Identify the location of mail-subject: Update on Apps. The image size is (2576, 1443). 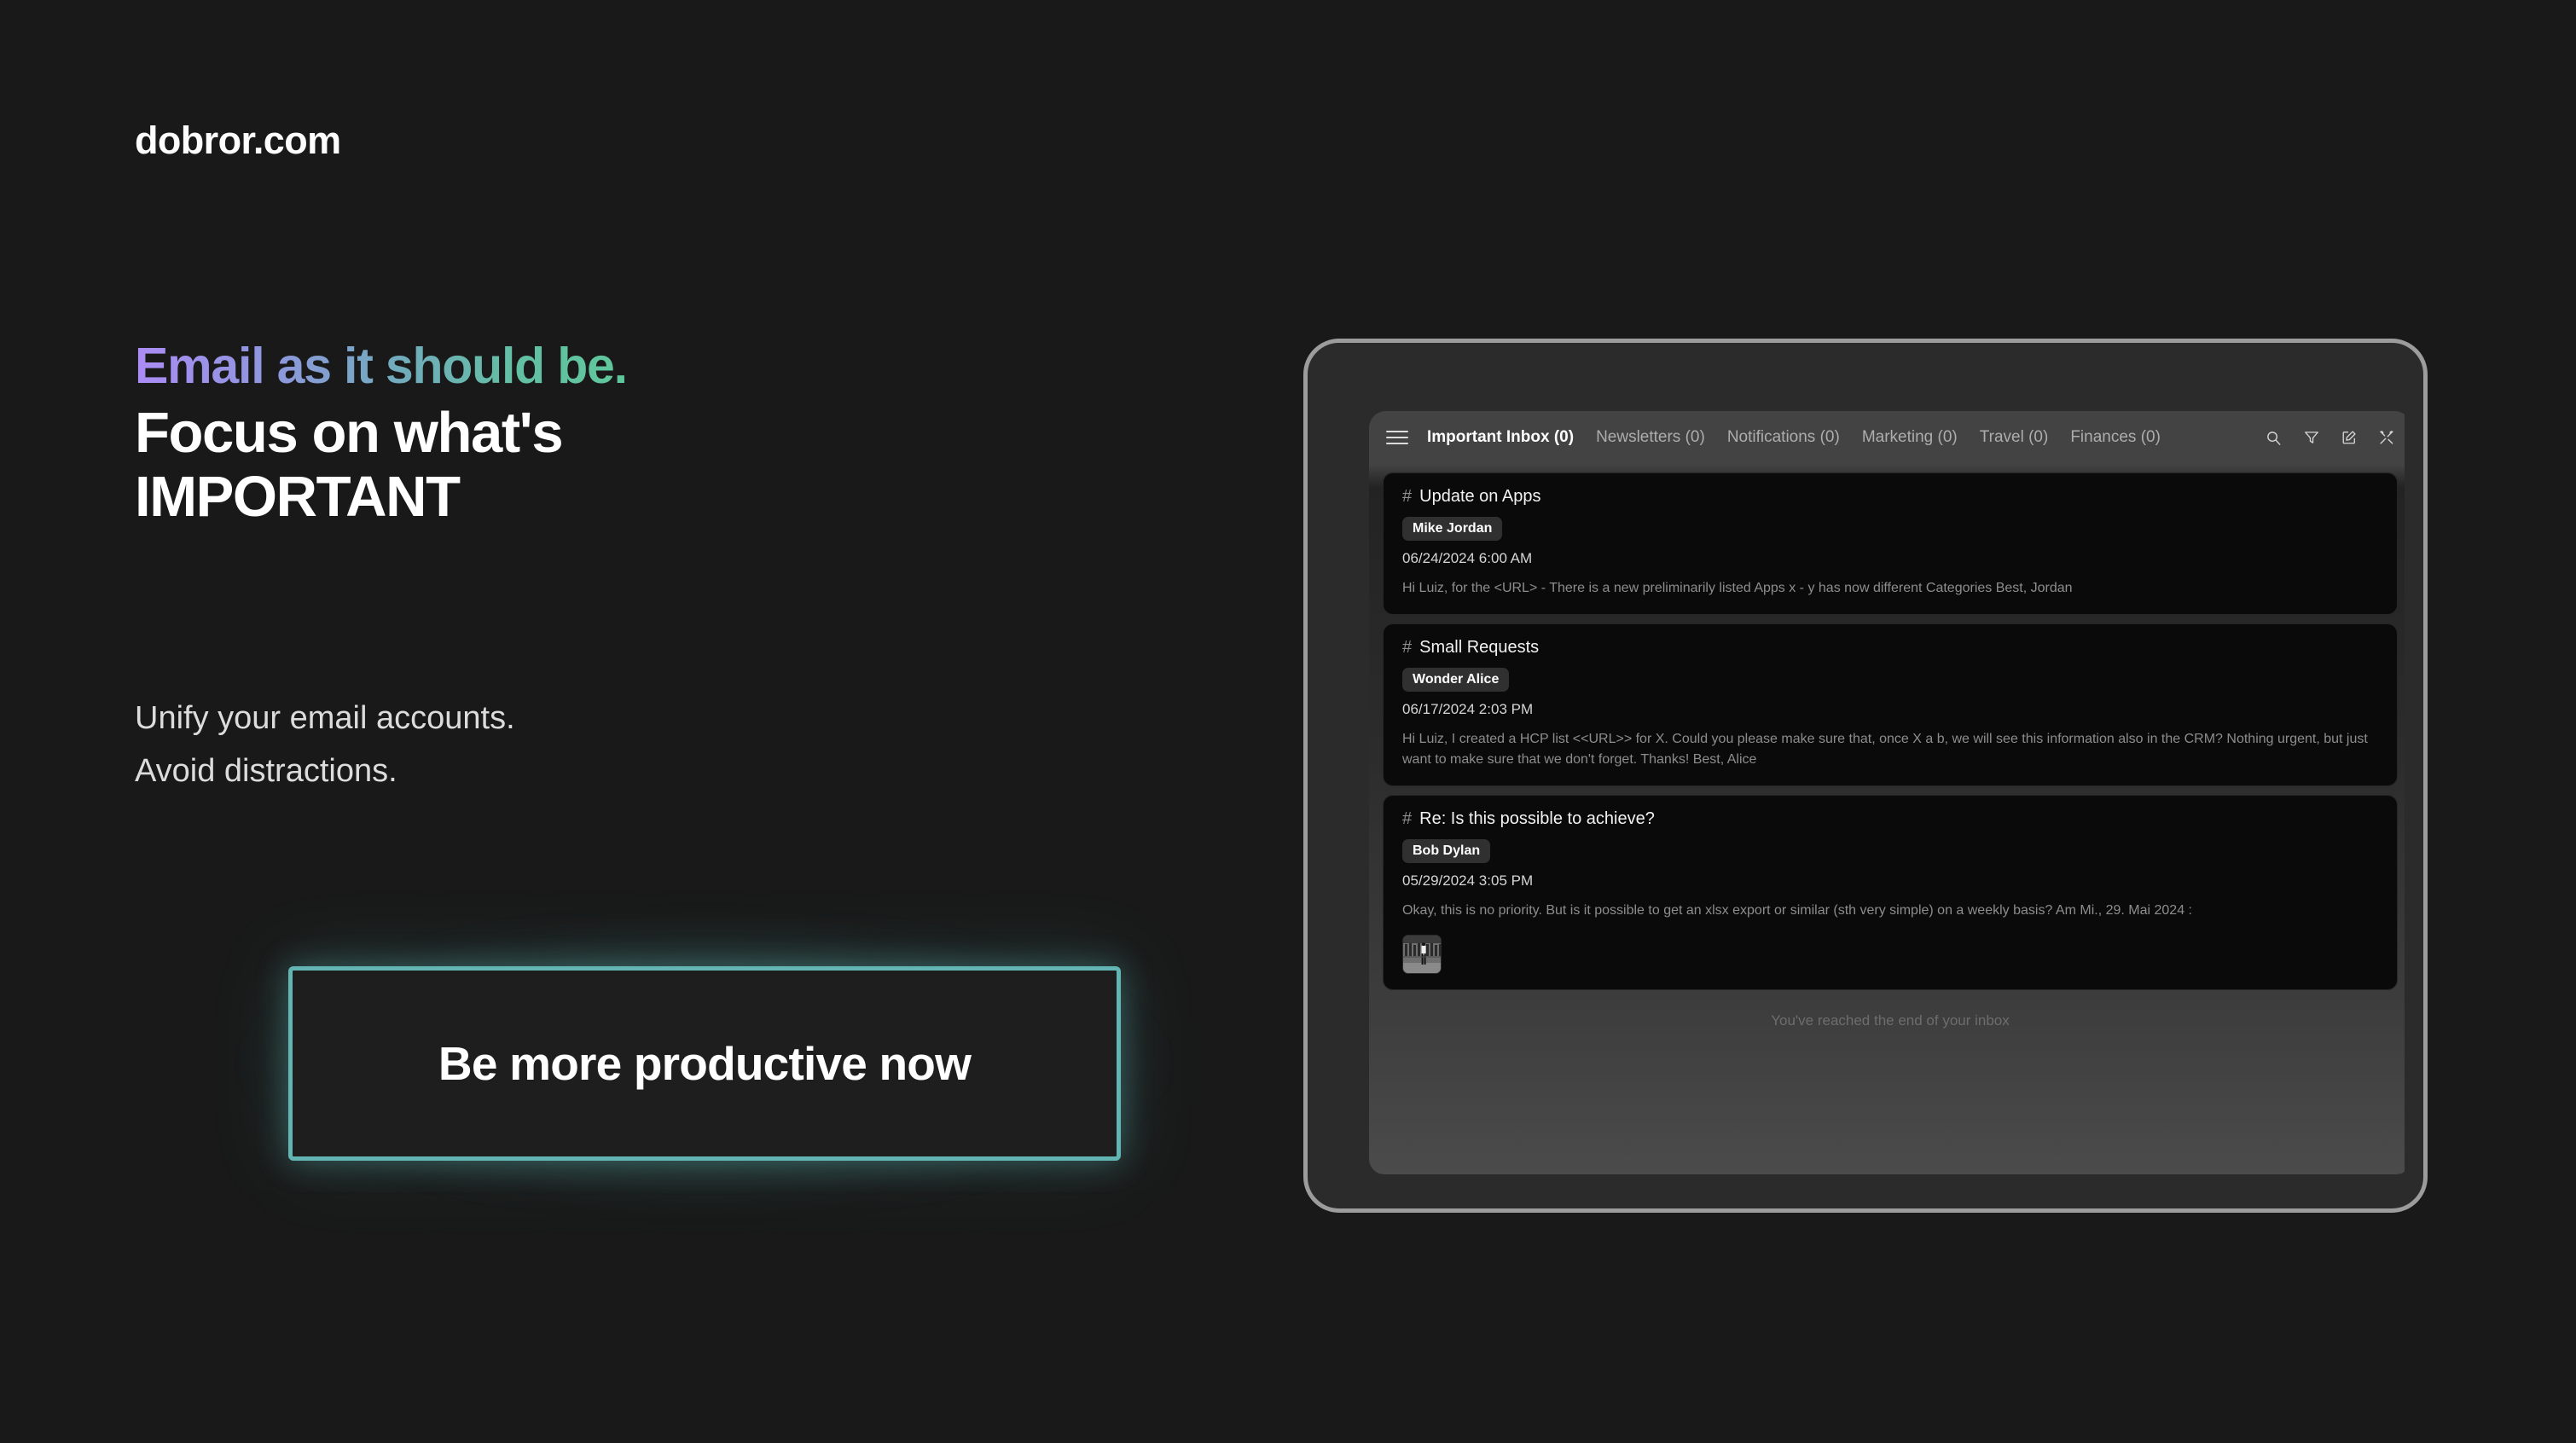
(1480, 497).